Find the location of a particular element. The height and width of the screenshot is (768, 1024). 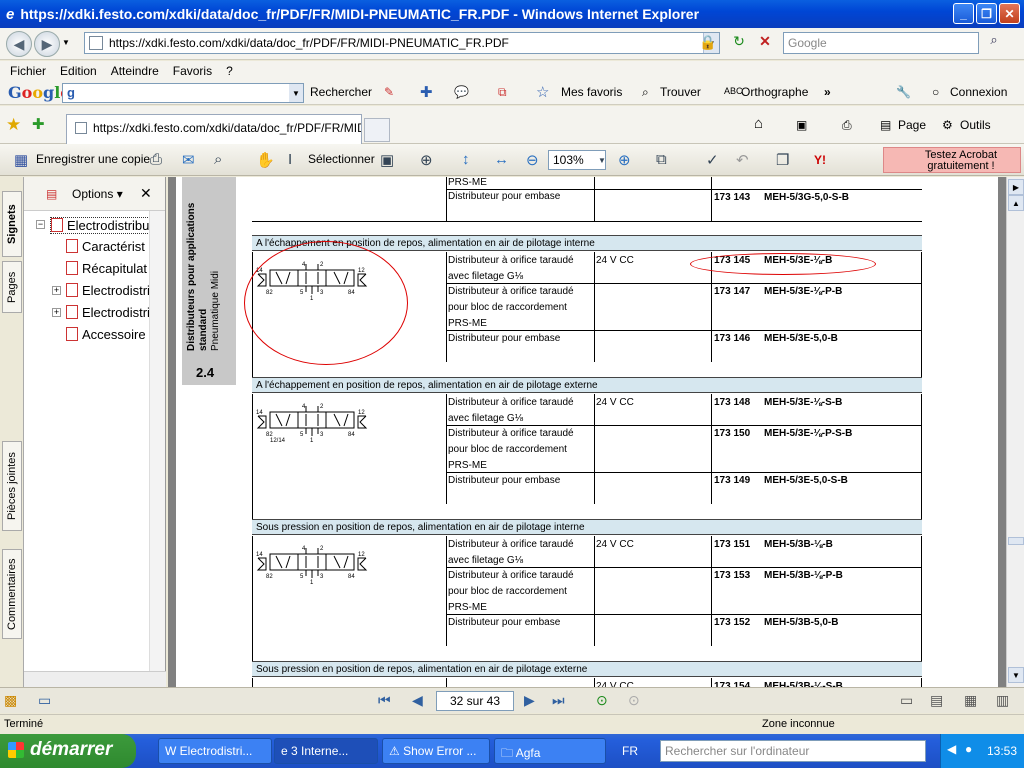

menu-atteindre: Atteindre is located at coordinates (135, 71).